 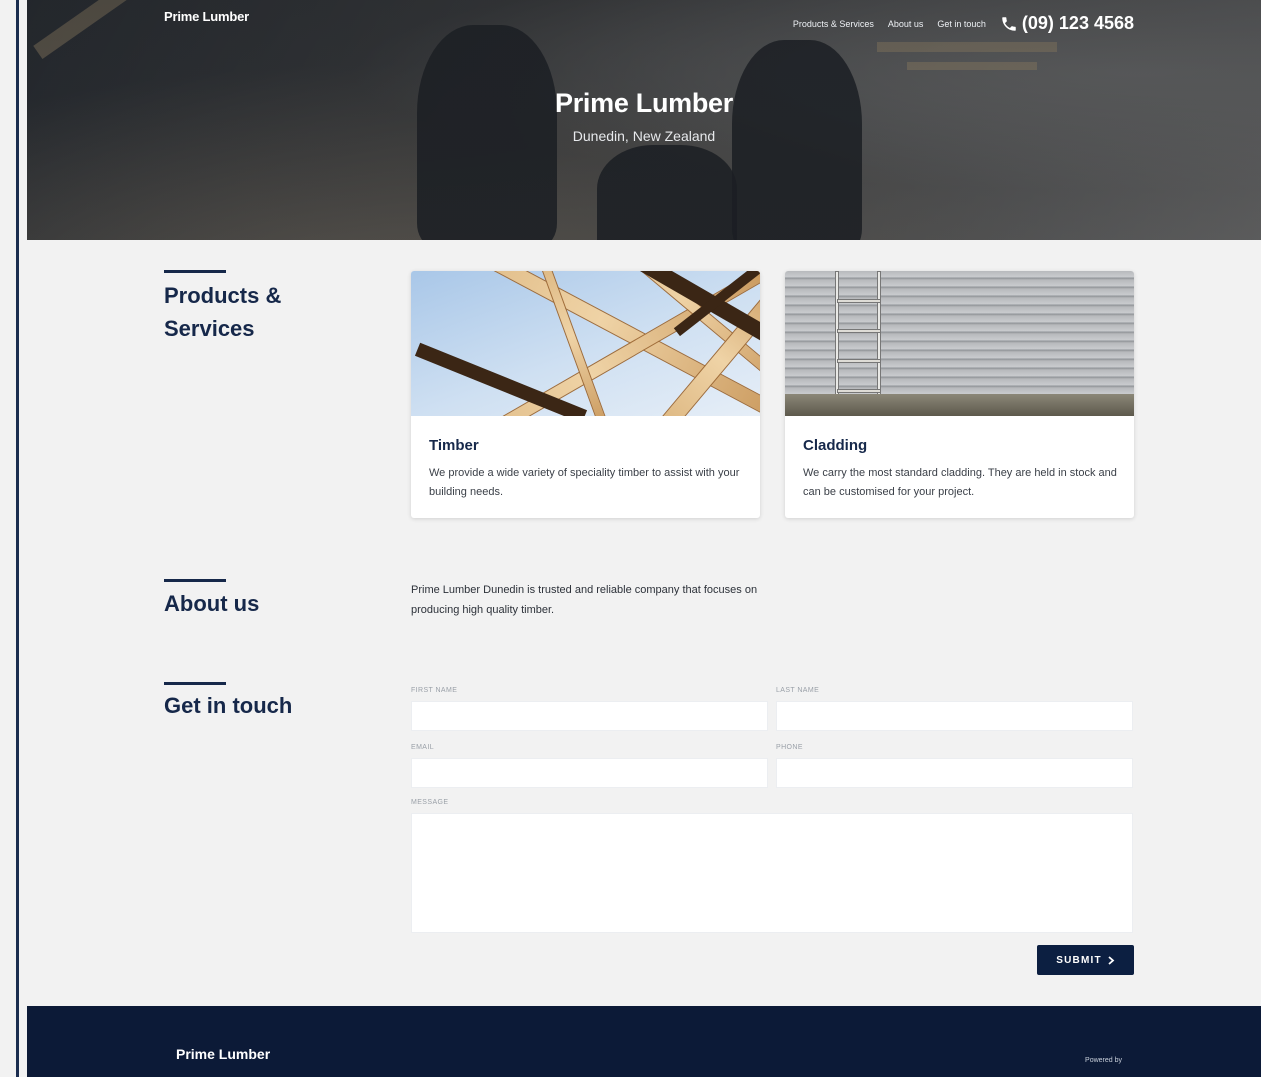 I want to click on last-name-label: LAST NAME, so click(x=798, y=690).